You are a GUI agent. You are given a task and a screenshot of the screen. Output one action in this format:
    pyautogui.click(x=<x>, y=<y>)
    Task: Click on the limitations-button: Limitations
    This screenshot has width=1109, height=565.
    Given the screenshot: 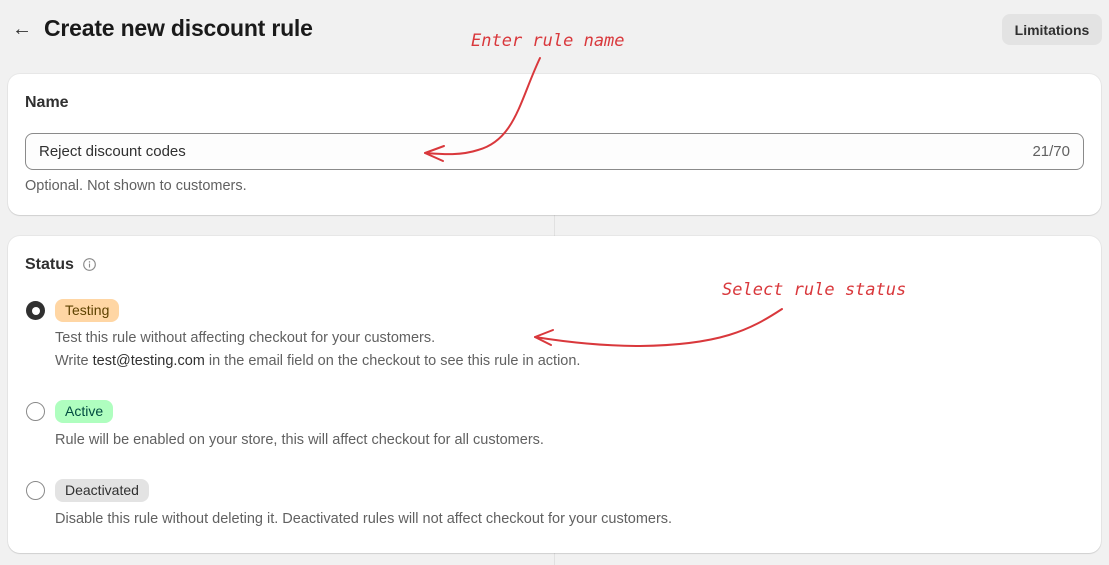 What is the action you would take?
    pyautogui.click(x=1052, y=29)
    